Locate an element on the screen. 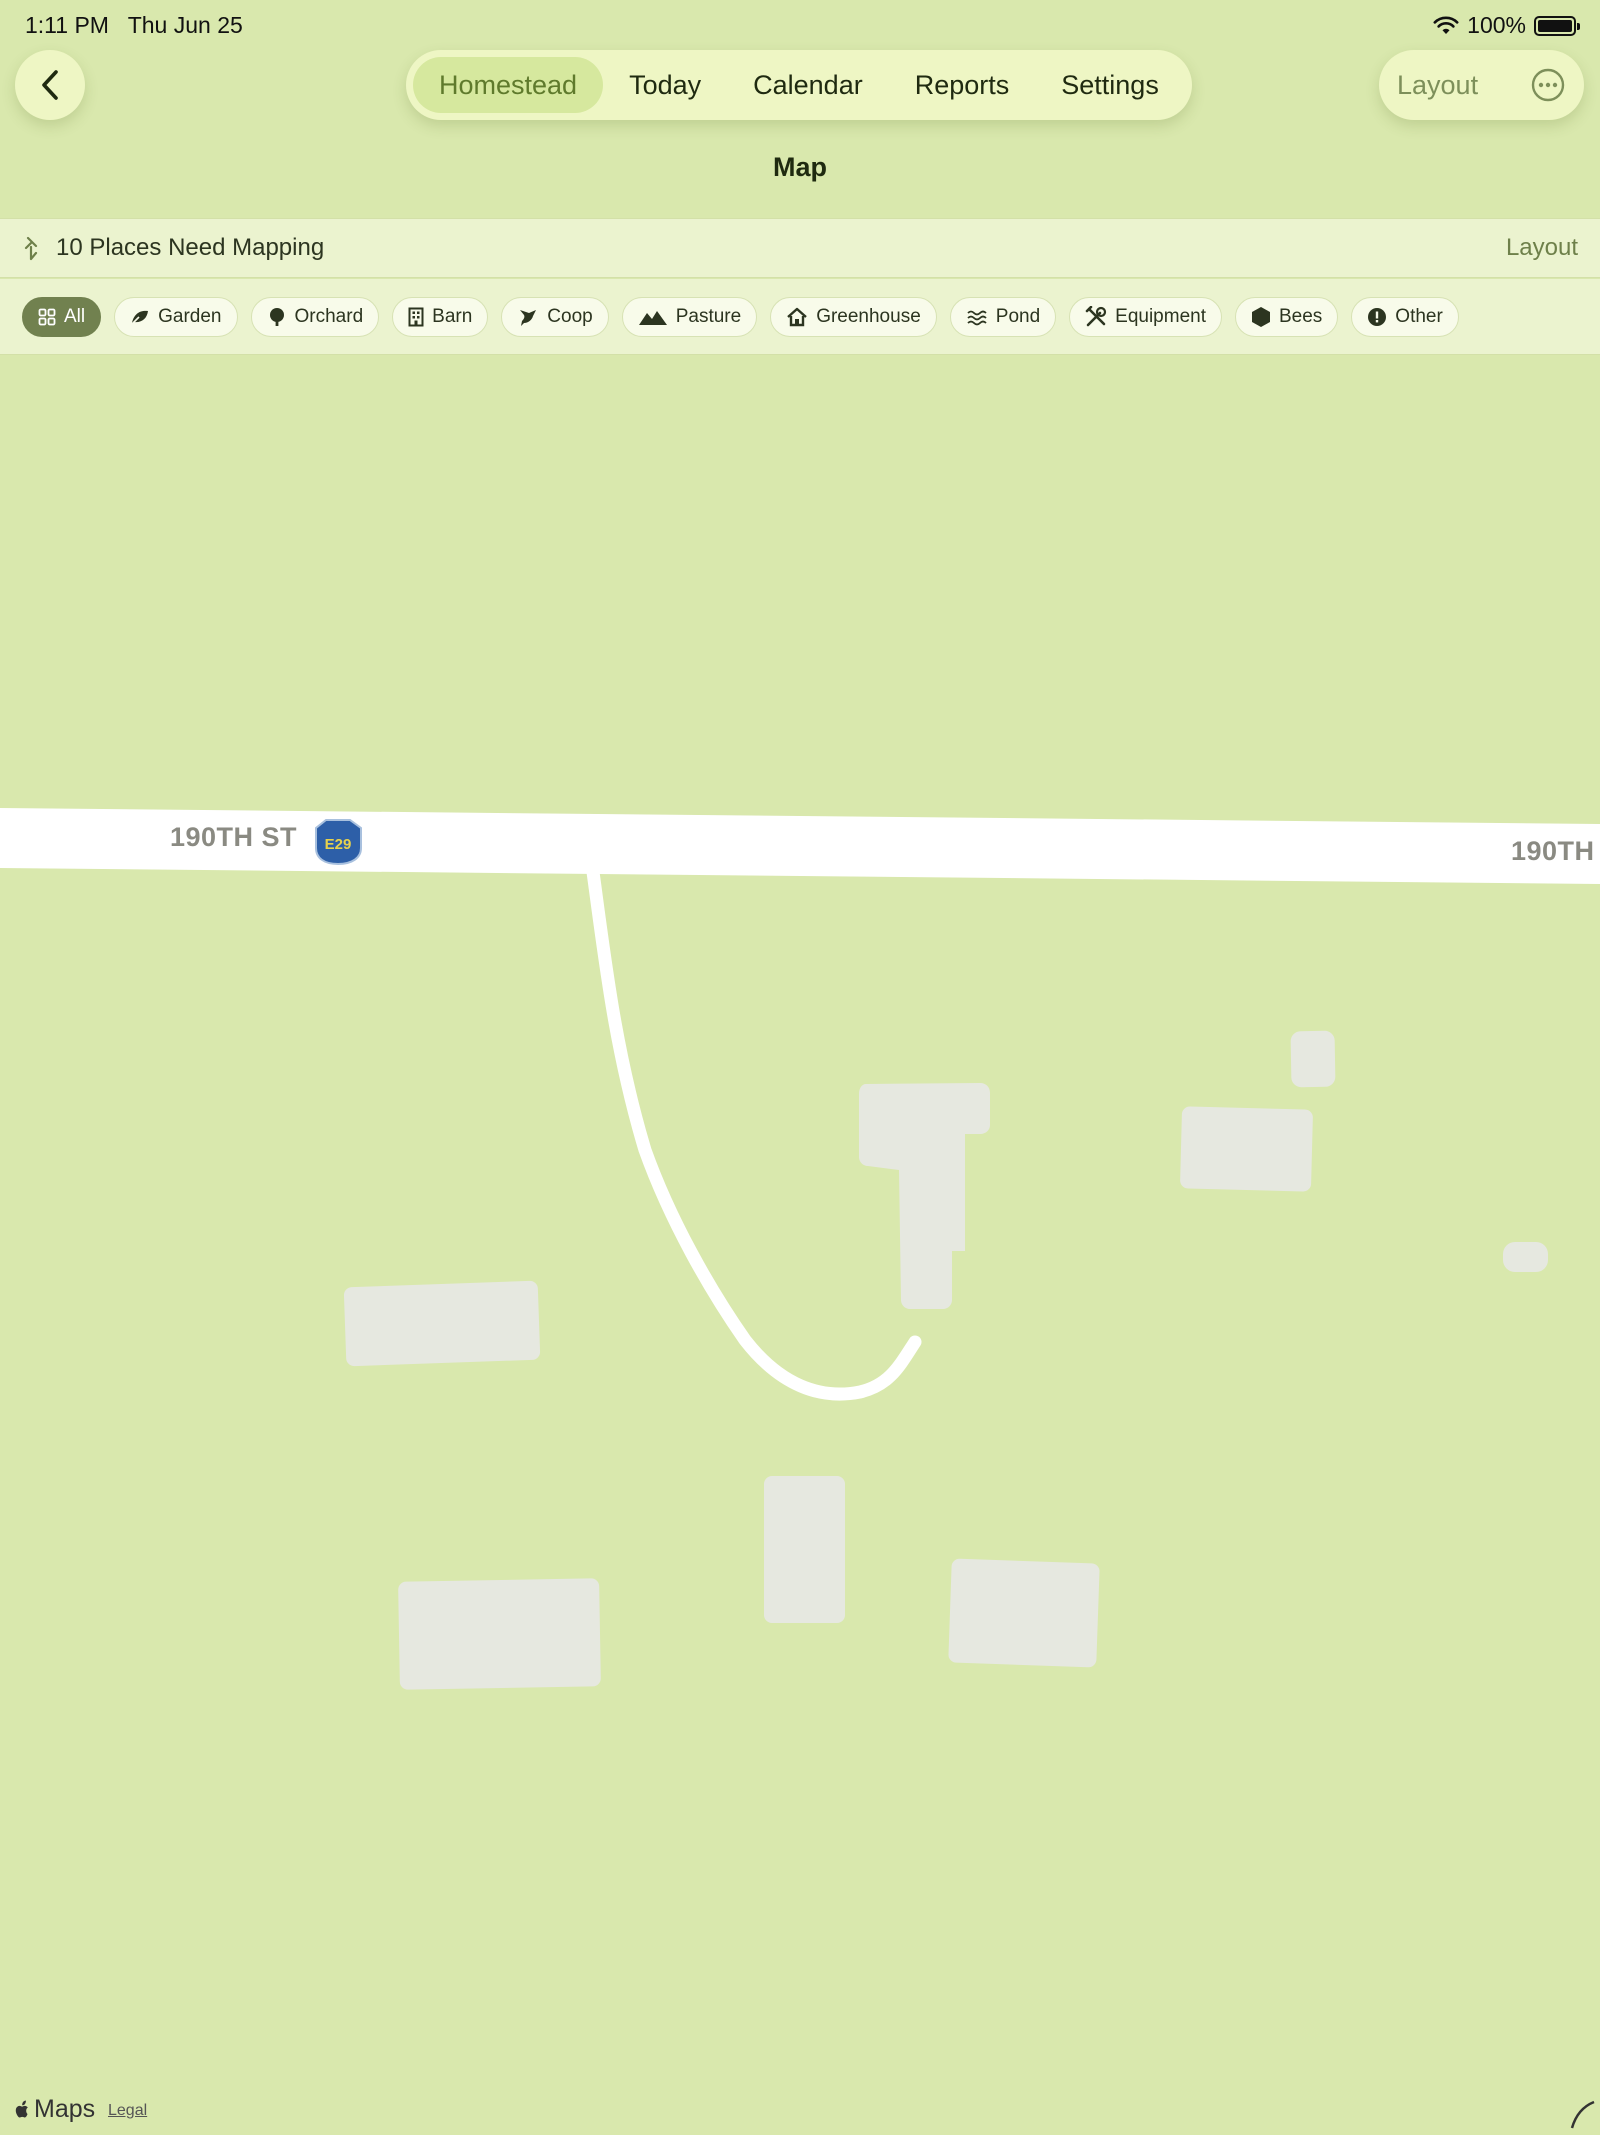 The width and height of the screenshot is (1600, 2135). building-icon is located at coordinates (416, 316).